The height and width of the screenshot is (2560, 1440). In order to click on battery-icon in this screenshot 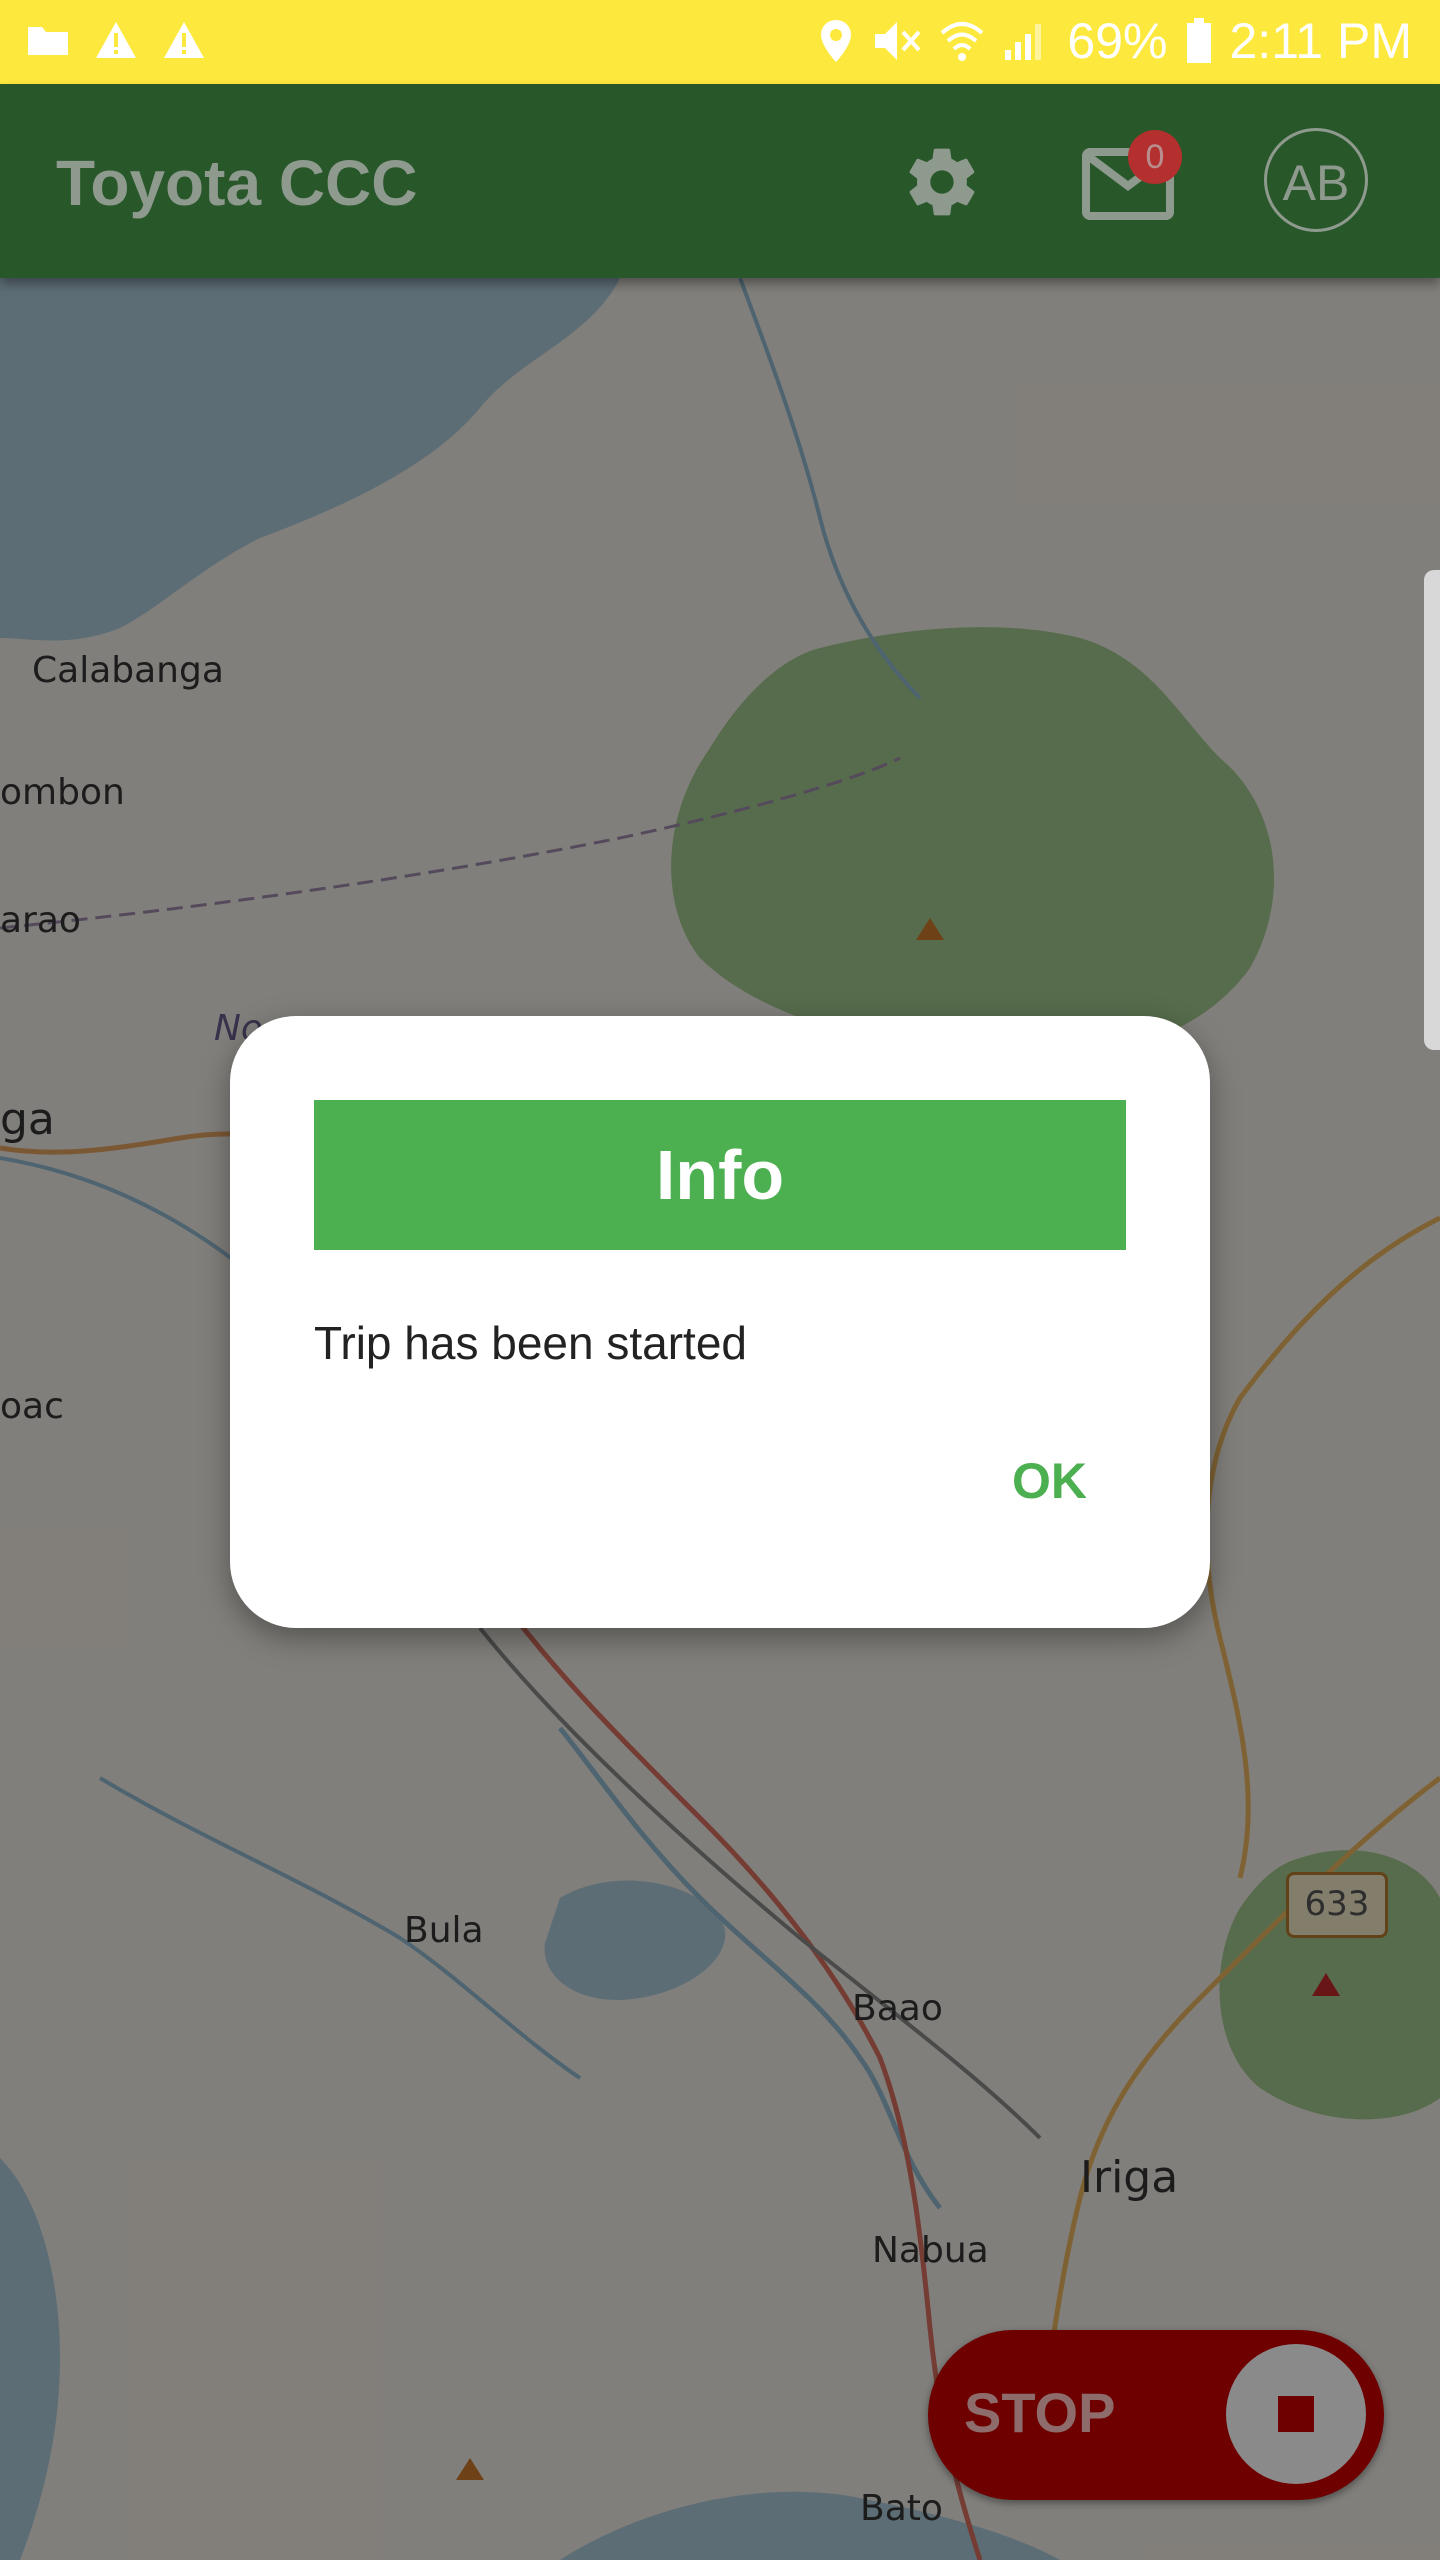, I will do `click(1198, 40)`.